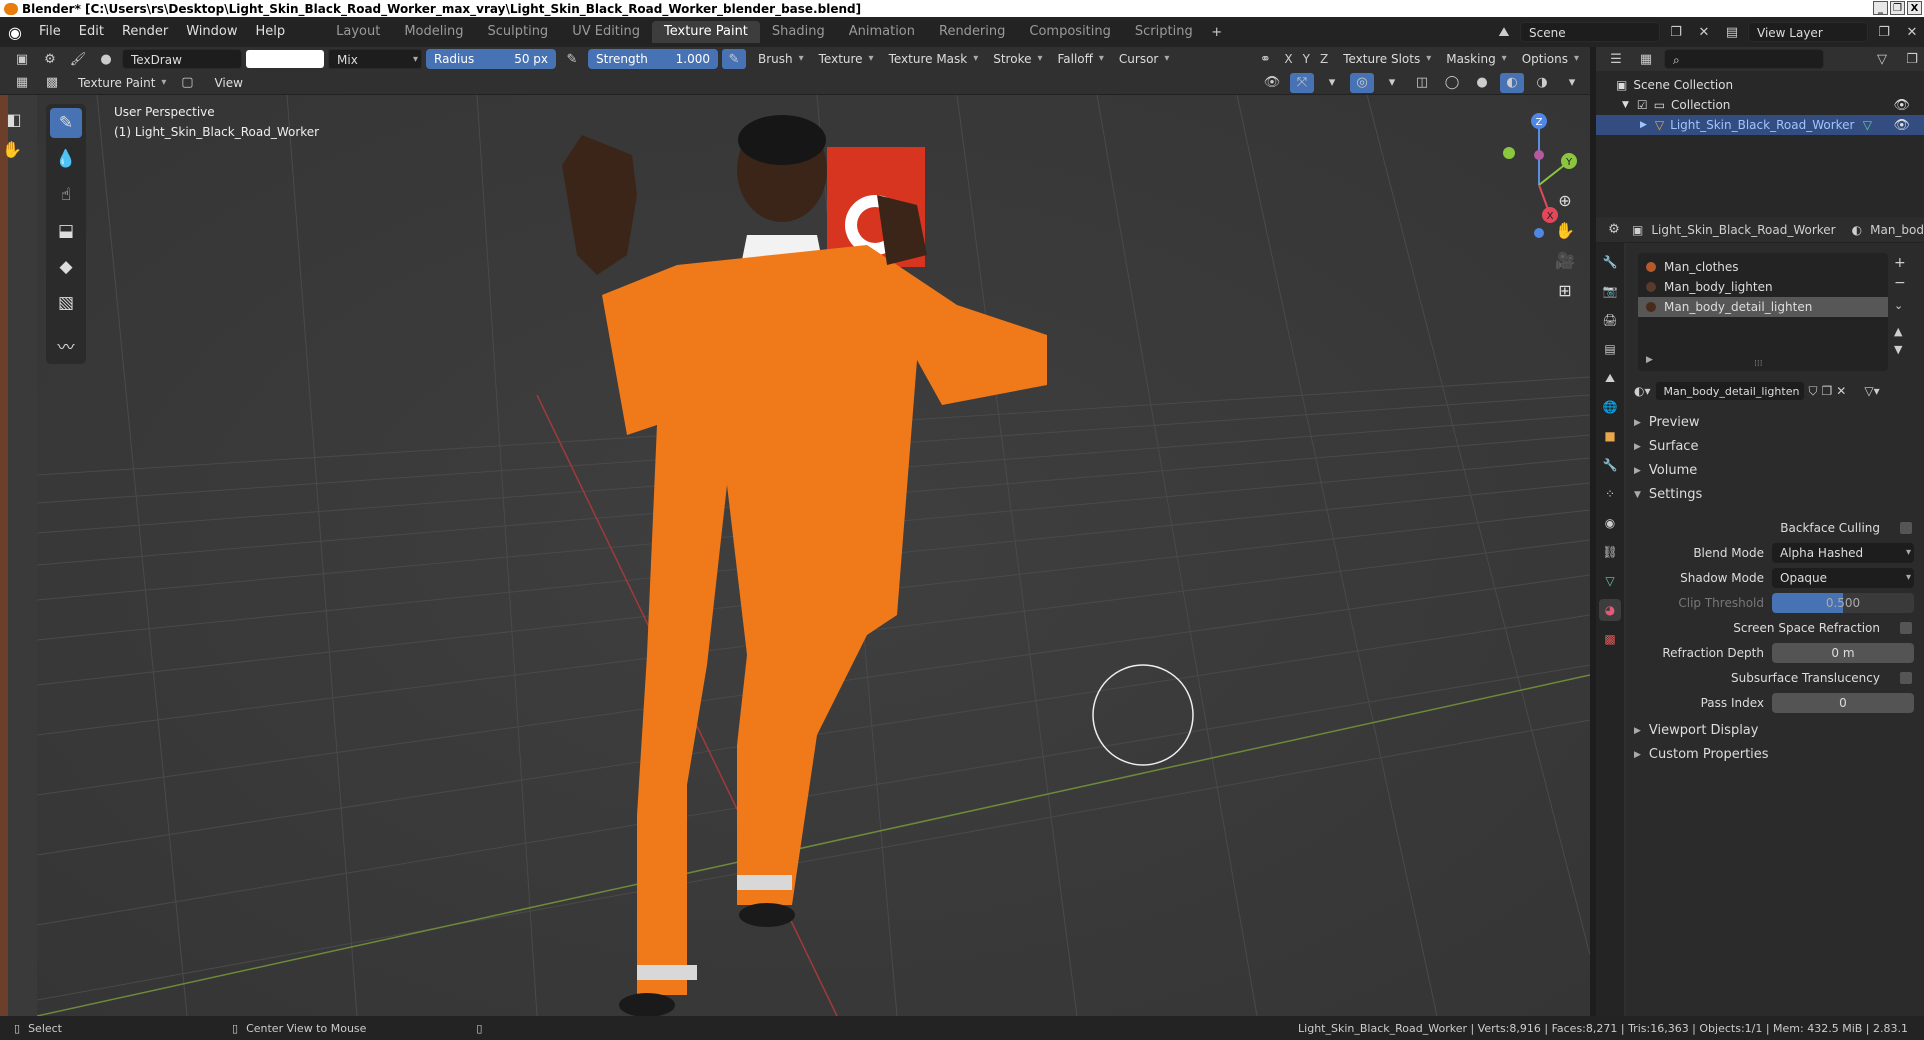  Describe the element at coordinates (1763, 287) in the screenshot. I see `material-slot: Man_body_lighten` at that location.